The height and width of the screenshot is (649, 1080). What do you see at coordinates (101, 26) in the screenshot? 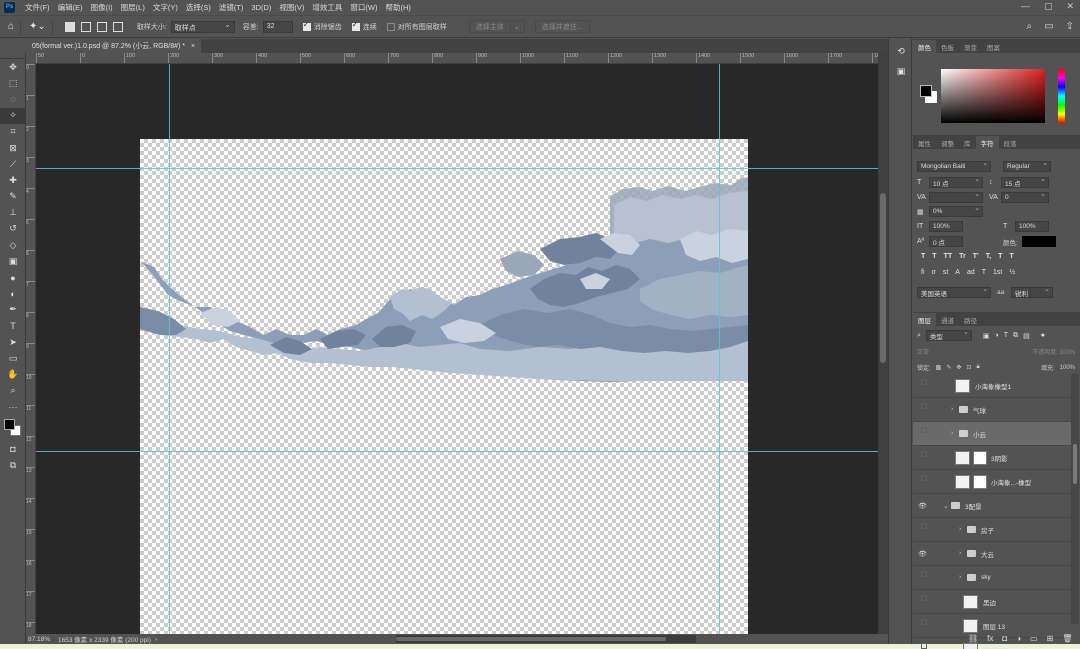
I see `subtract-selection-icon` at bounding box center [101, 26].